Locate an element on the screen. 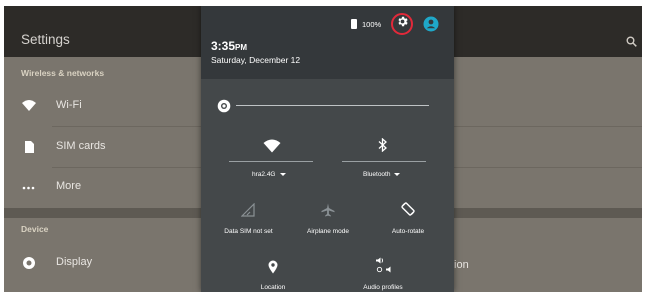  brightness-slider is located at coordinates (332, 105).